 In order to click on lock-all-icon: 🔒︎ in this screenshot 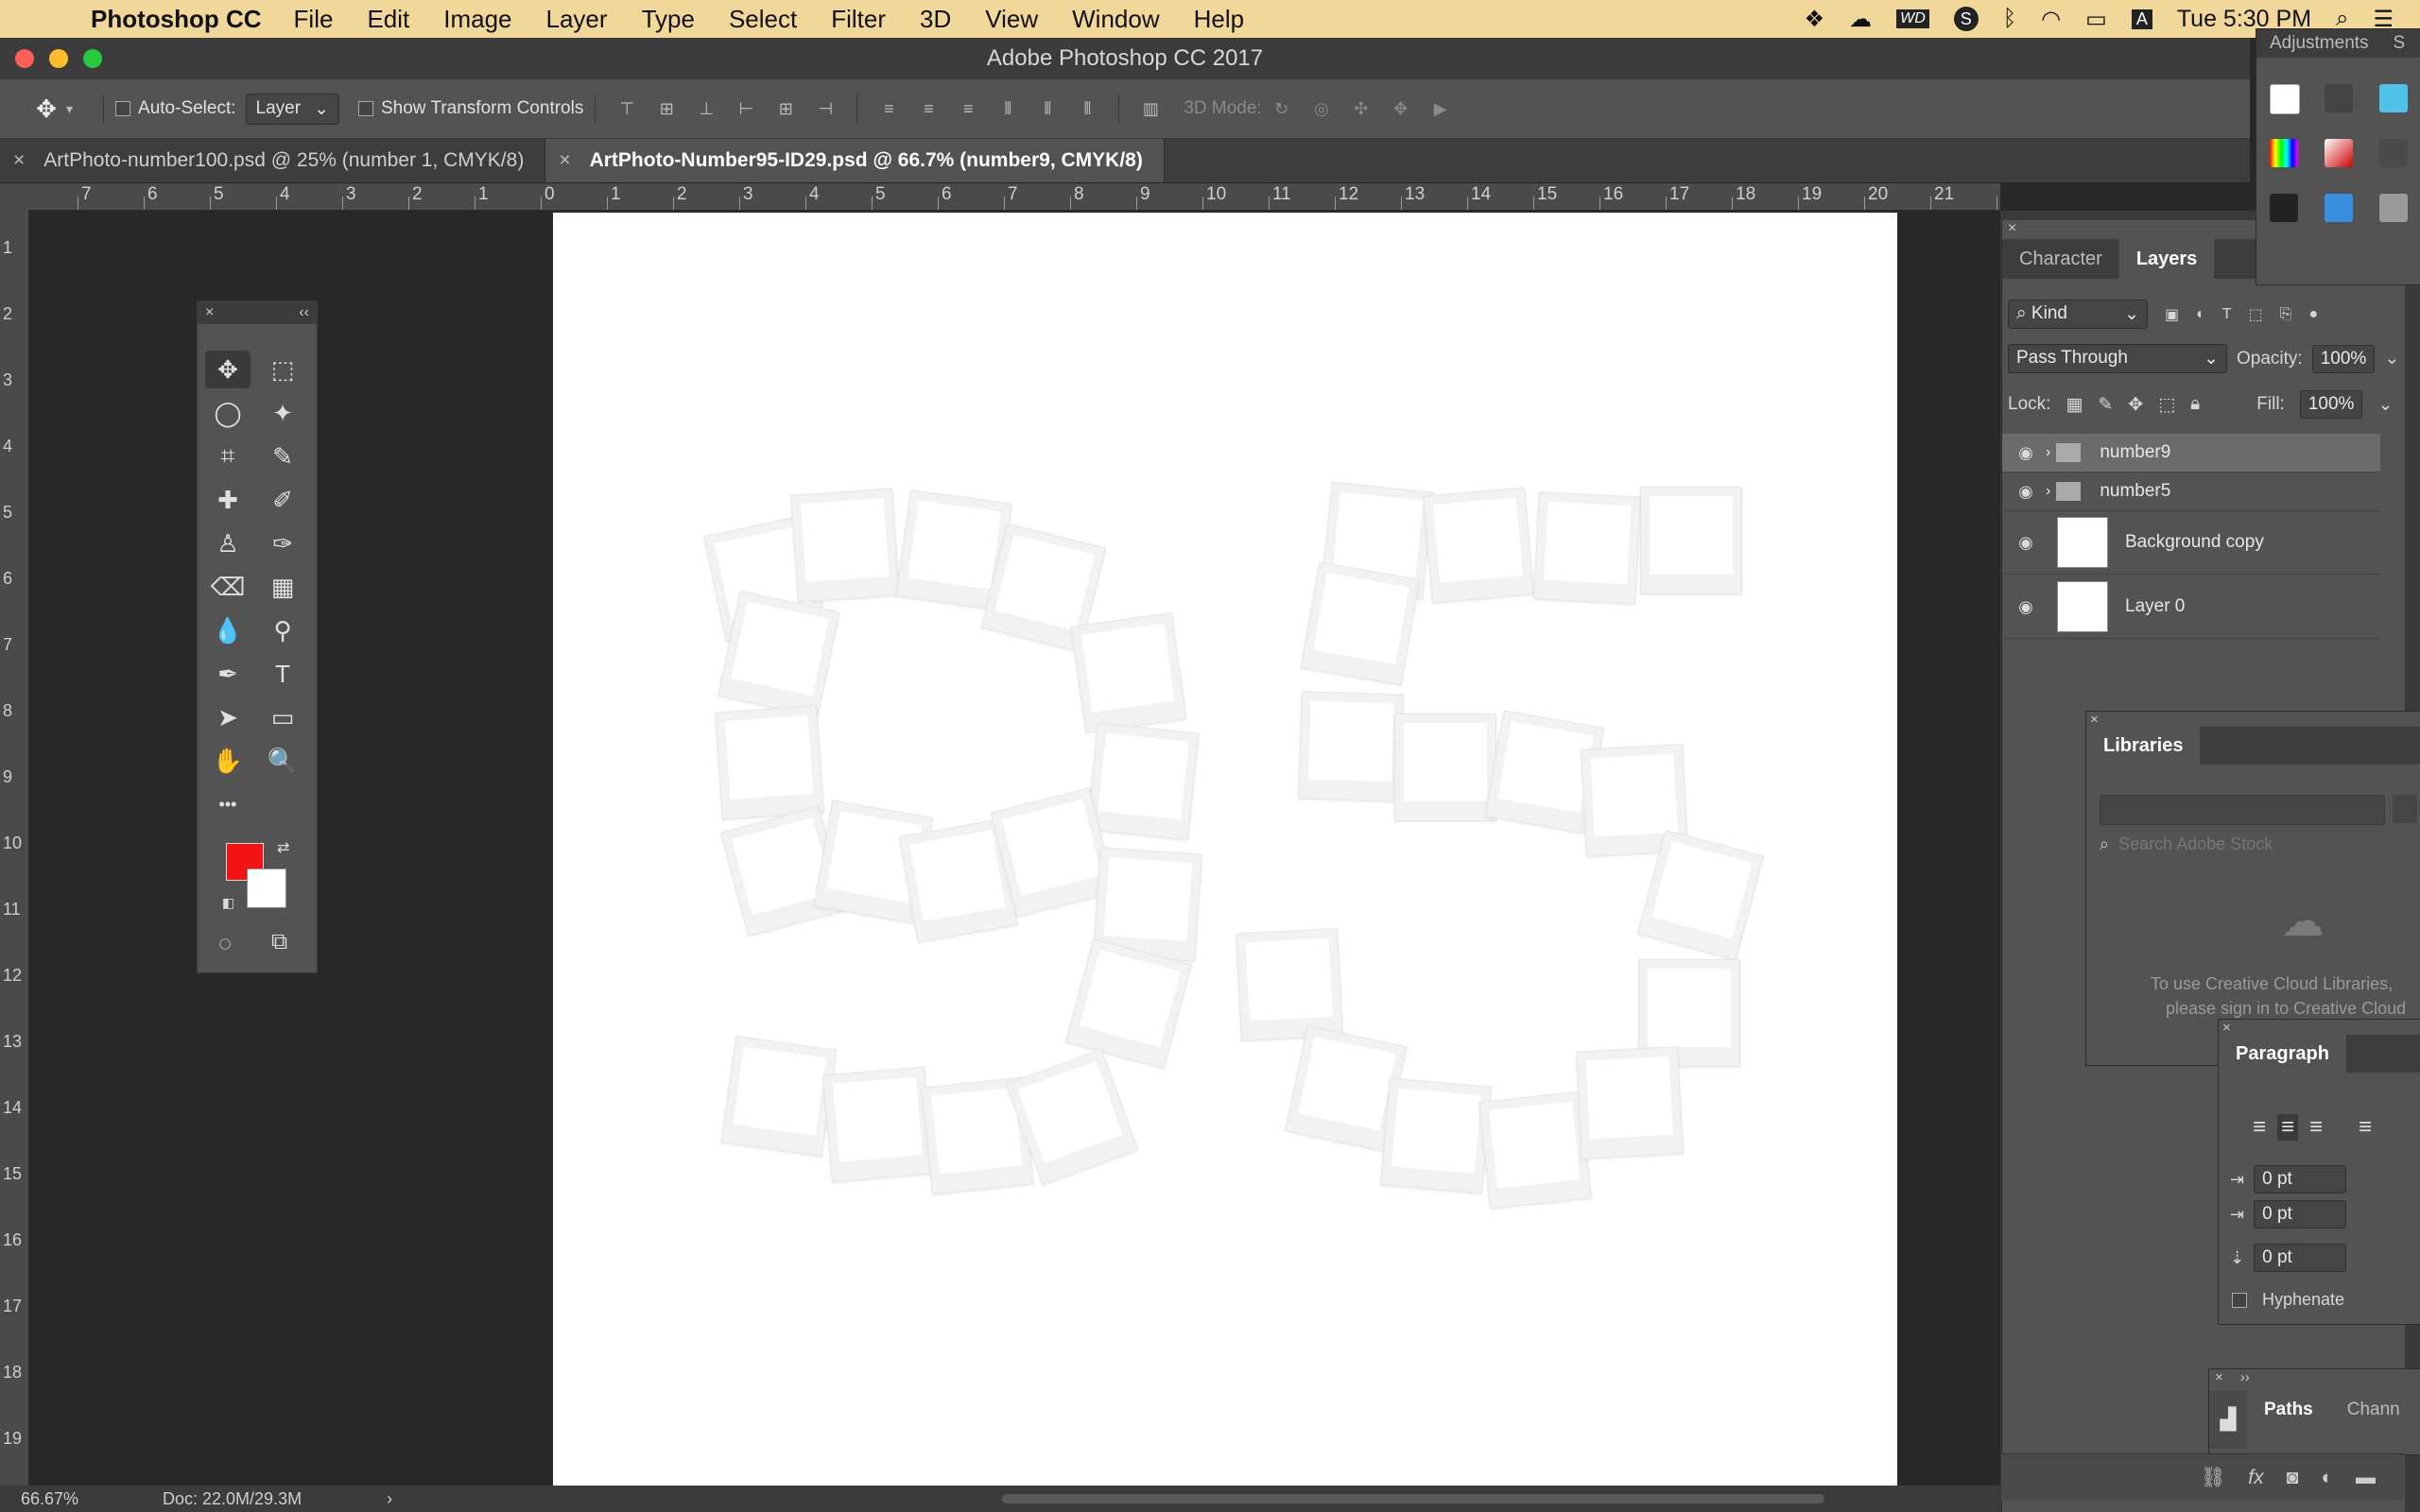, I will do `click(2195, 404)`.